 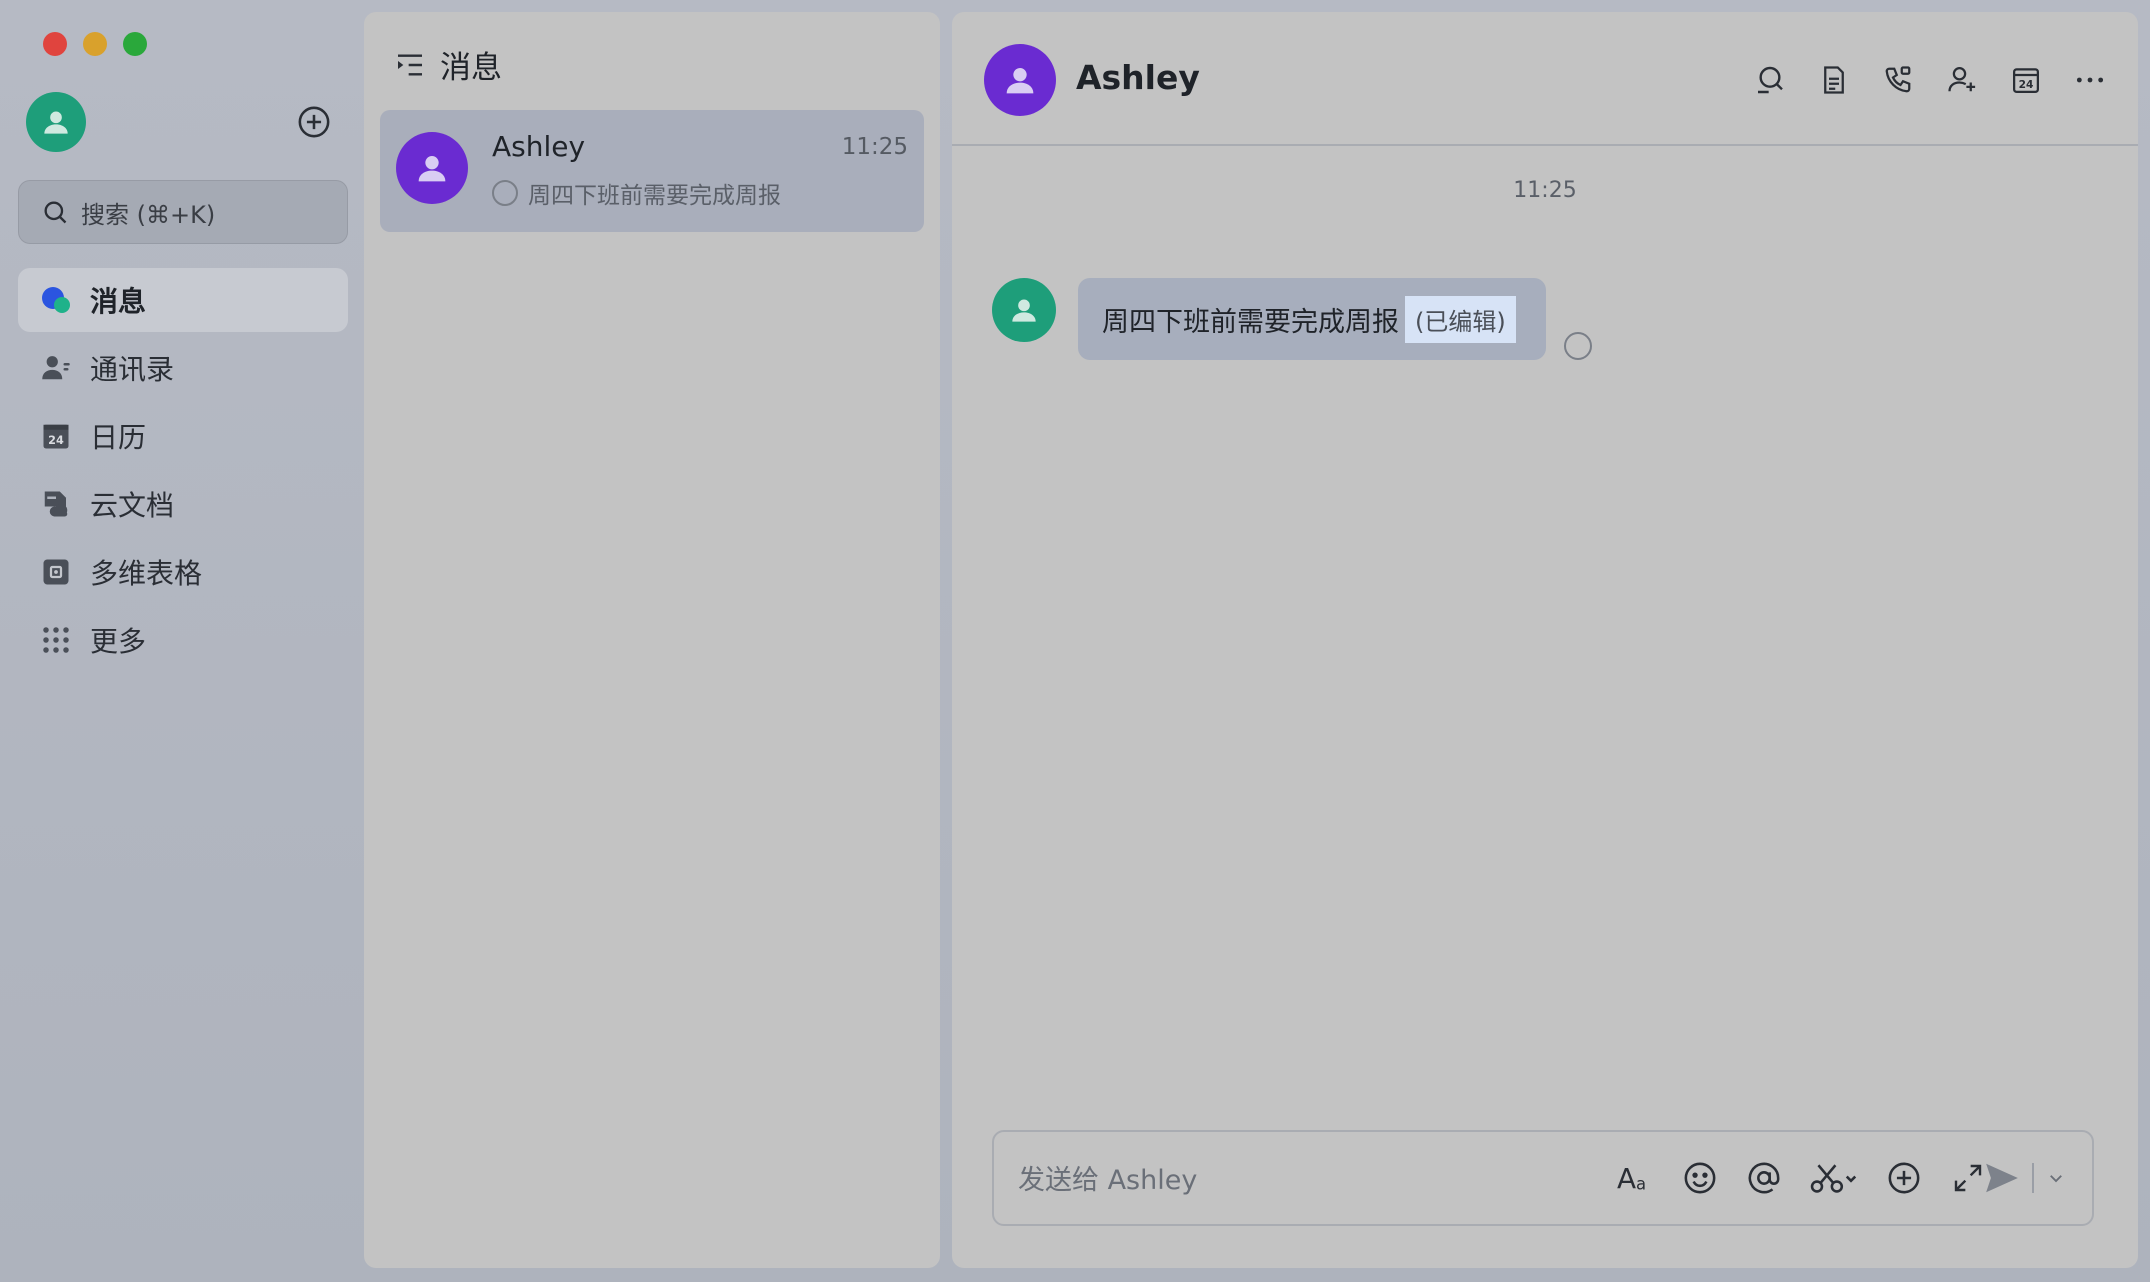 What do you see at coordinates (1545, 190) in the screenshot?
I see `message-time-divider: 11:25` at bounding box center [1545, 190].